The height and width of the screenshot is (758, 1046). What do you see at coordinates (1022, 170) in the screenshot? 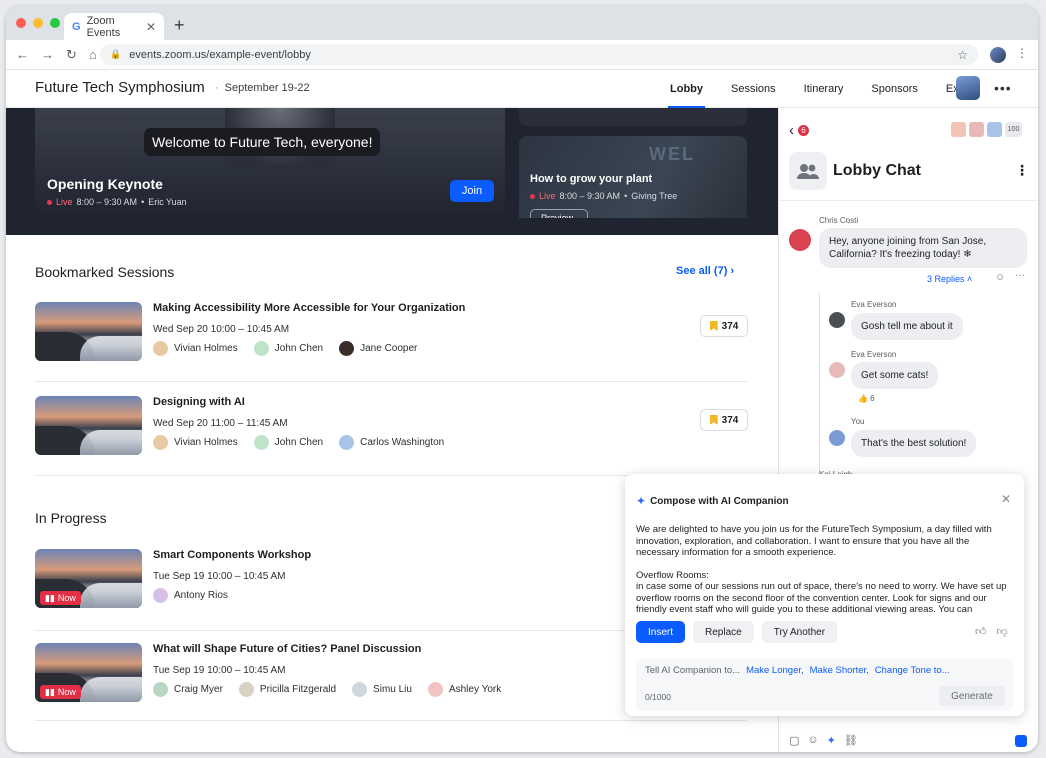
I see `chat-more-icon: ⋮` at bounding box center [1022, 170].